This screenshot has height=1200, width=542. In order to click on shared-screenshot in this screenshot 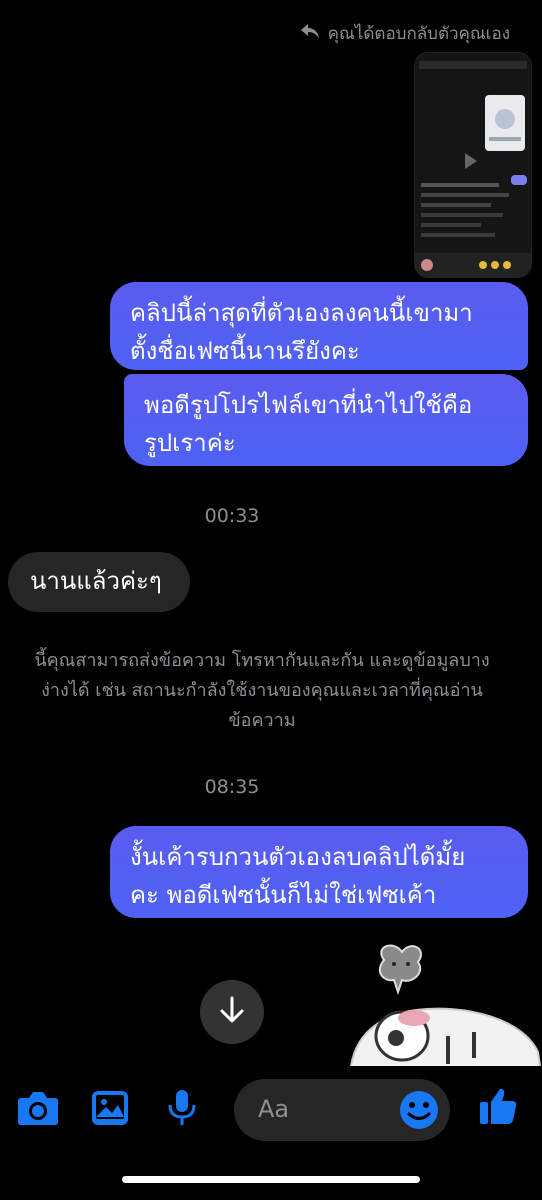, I will do `click(473, 165)`.